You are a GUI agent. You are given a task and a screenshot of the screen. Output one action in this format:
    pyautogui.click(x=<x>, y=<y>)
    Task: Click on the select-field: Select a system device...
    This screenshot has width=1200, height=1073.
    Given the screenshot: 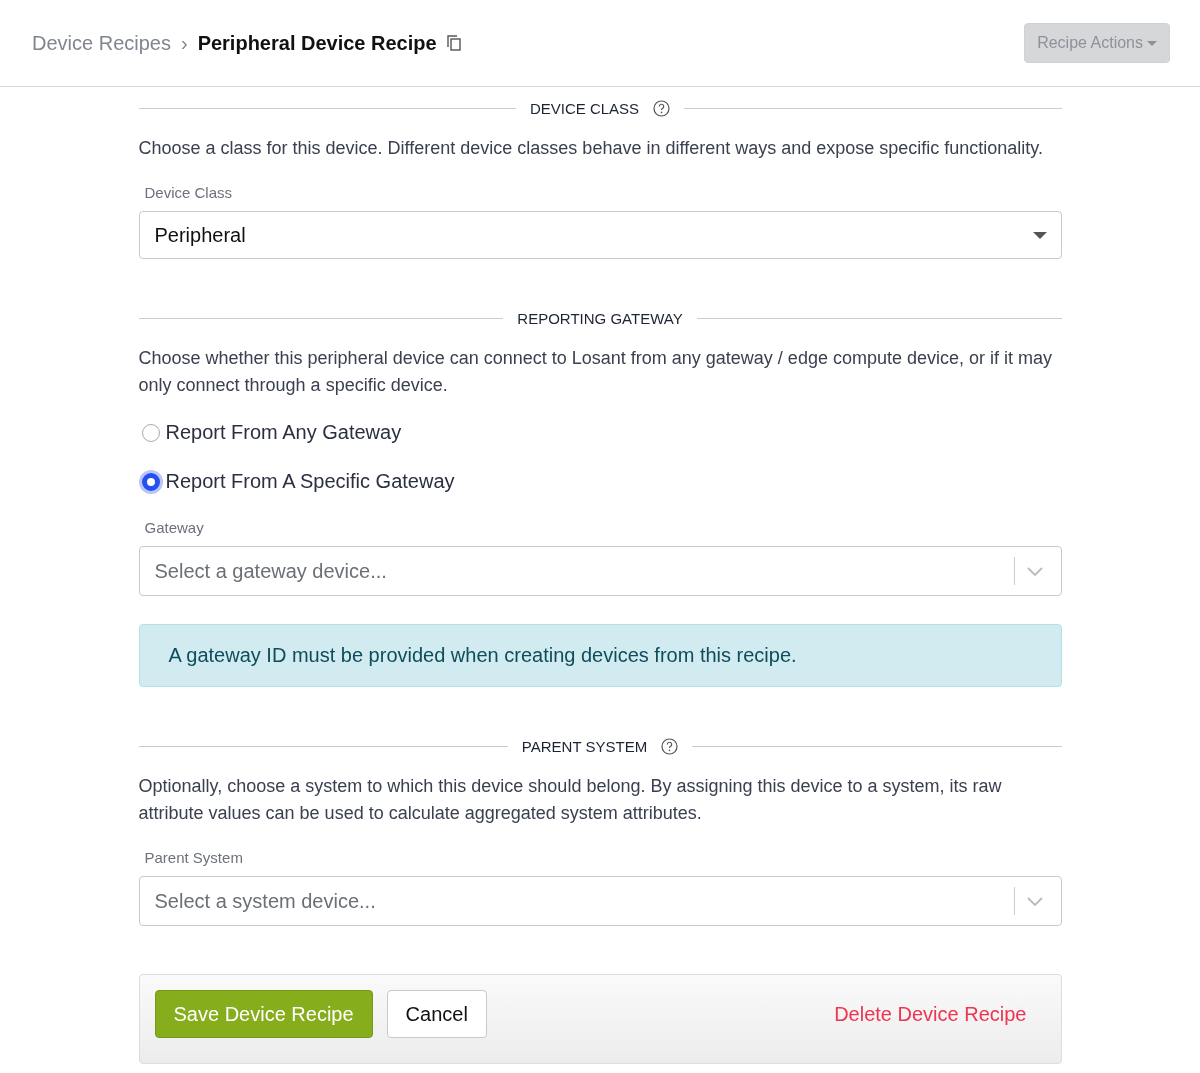 What is the action you would take?
    pyautogui.click(x=600, y=901)
    